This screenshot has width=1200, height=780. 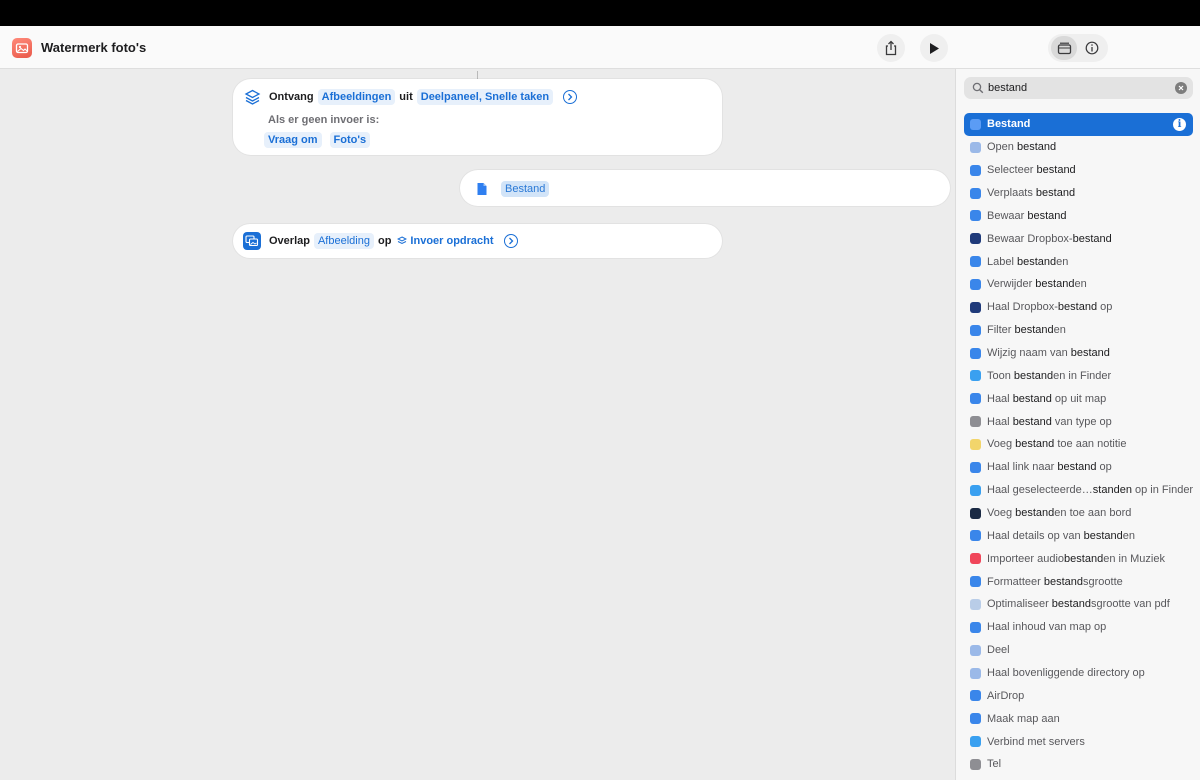 I want to click on search-icon, so click(x=978, y=88).